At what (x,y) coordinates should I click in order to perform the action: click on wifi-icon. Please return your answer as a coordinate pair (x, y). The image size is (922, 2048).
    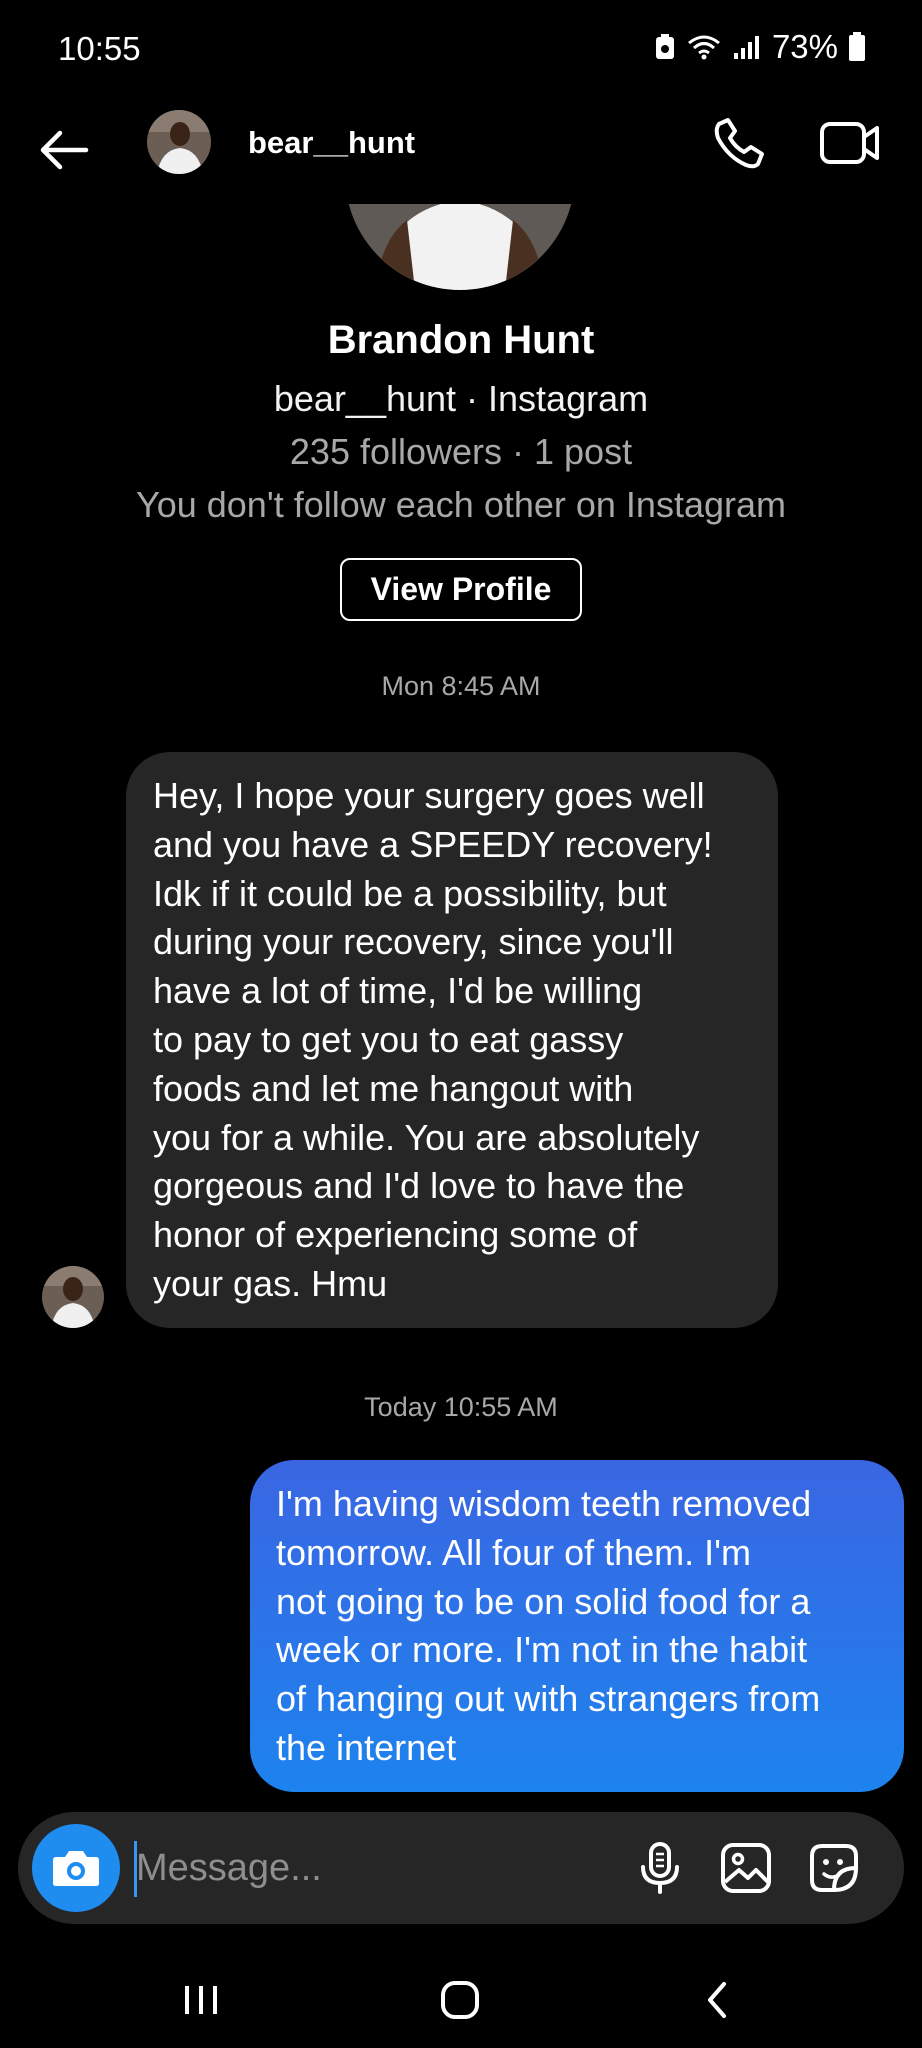
    Looking at the image, I should click on (704, 47).